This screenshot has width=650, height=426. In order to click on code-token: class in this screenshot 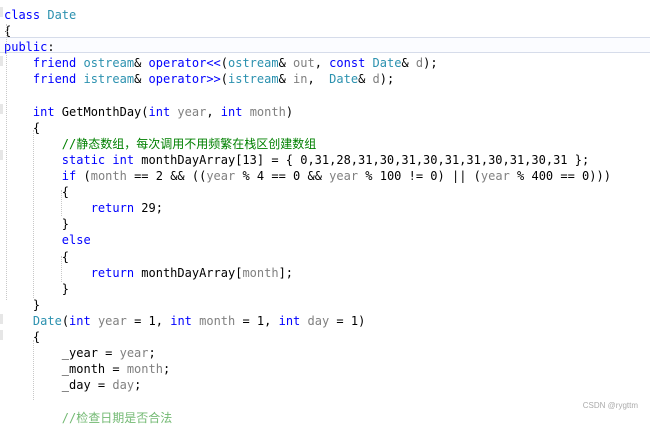, I will do `click(26, 15)`.